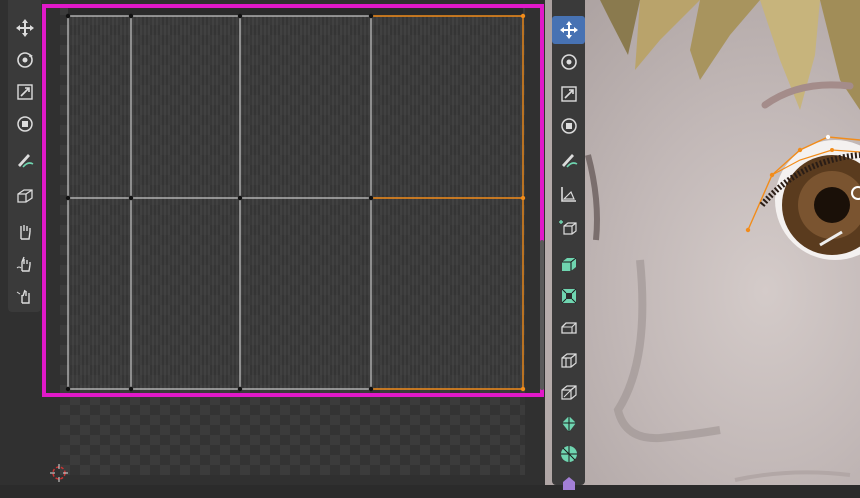 The width and height of the screenshot is (860, 498). Describe the element at coordinates (568, 328) in the screenshot. I see `bevel-icon` at that location.